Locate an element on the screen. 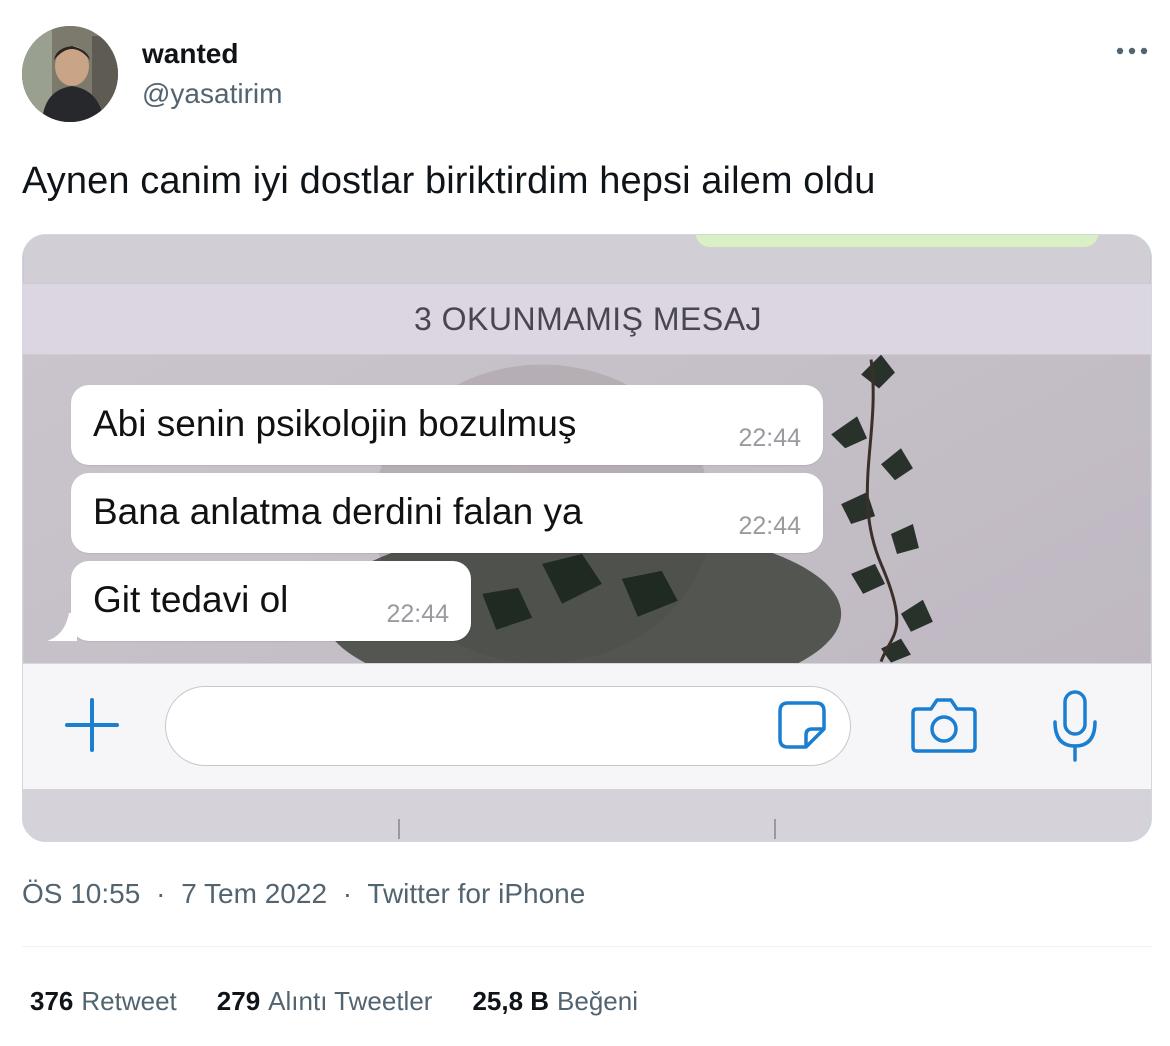 The height and width of the screenshot is (1046, 1170). divider is located at coordinates (587, 946).